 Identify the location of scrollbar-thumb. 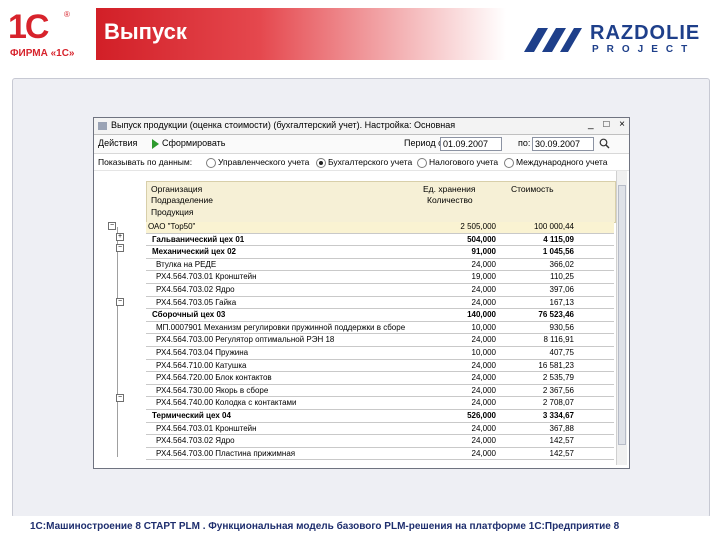
(622, 315).